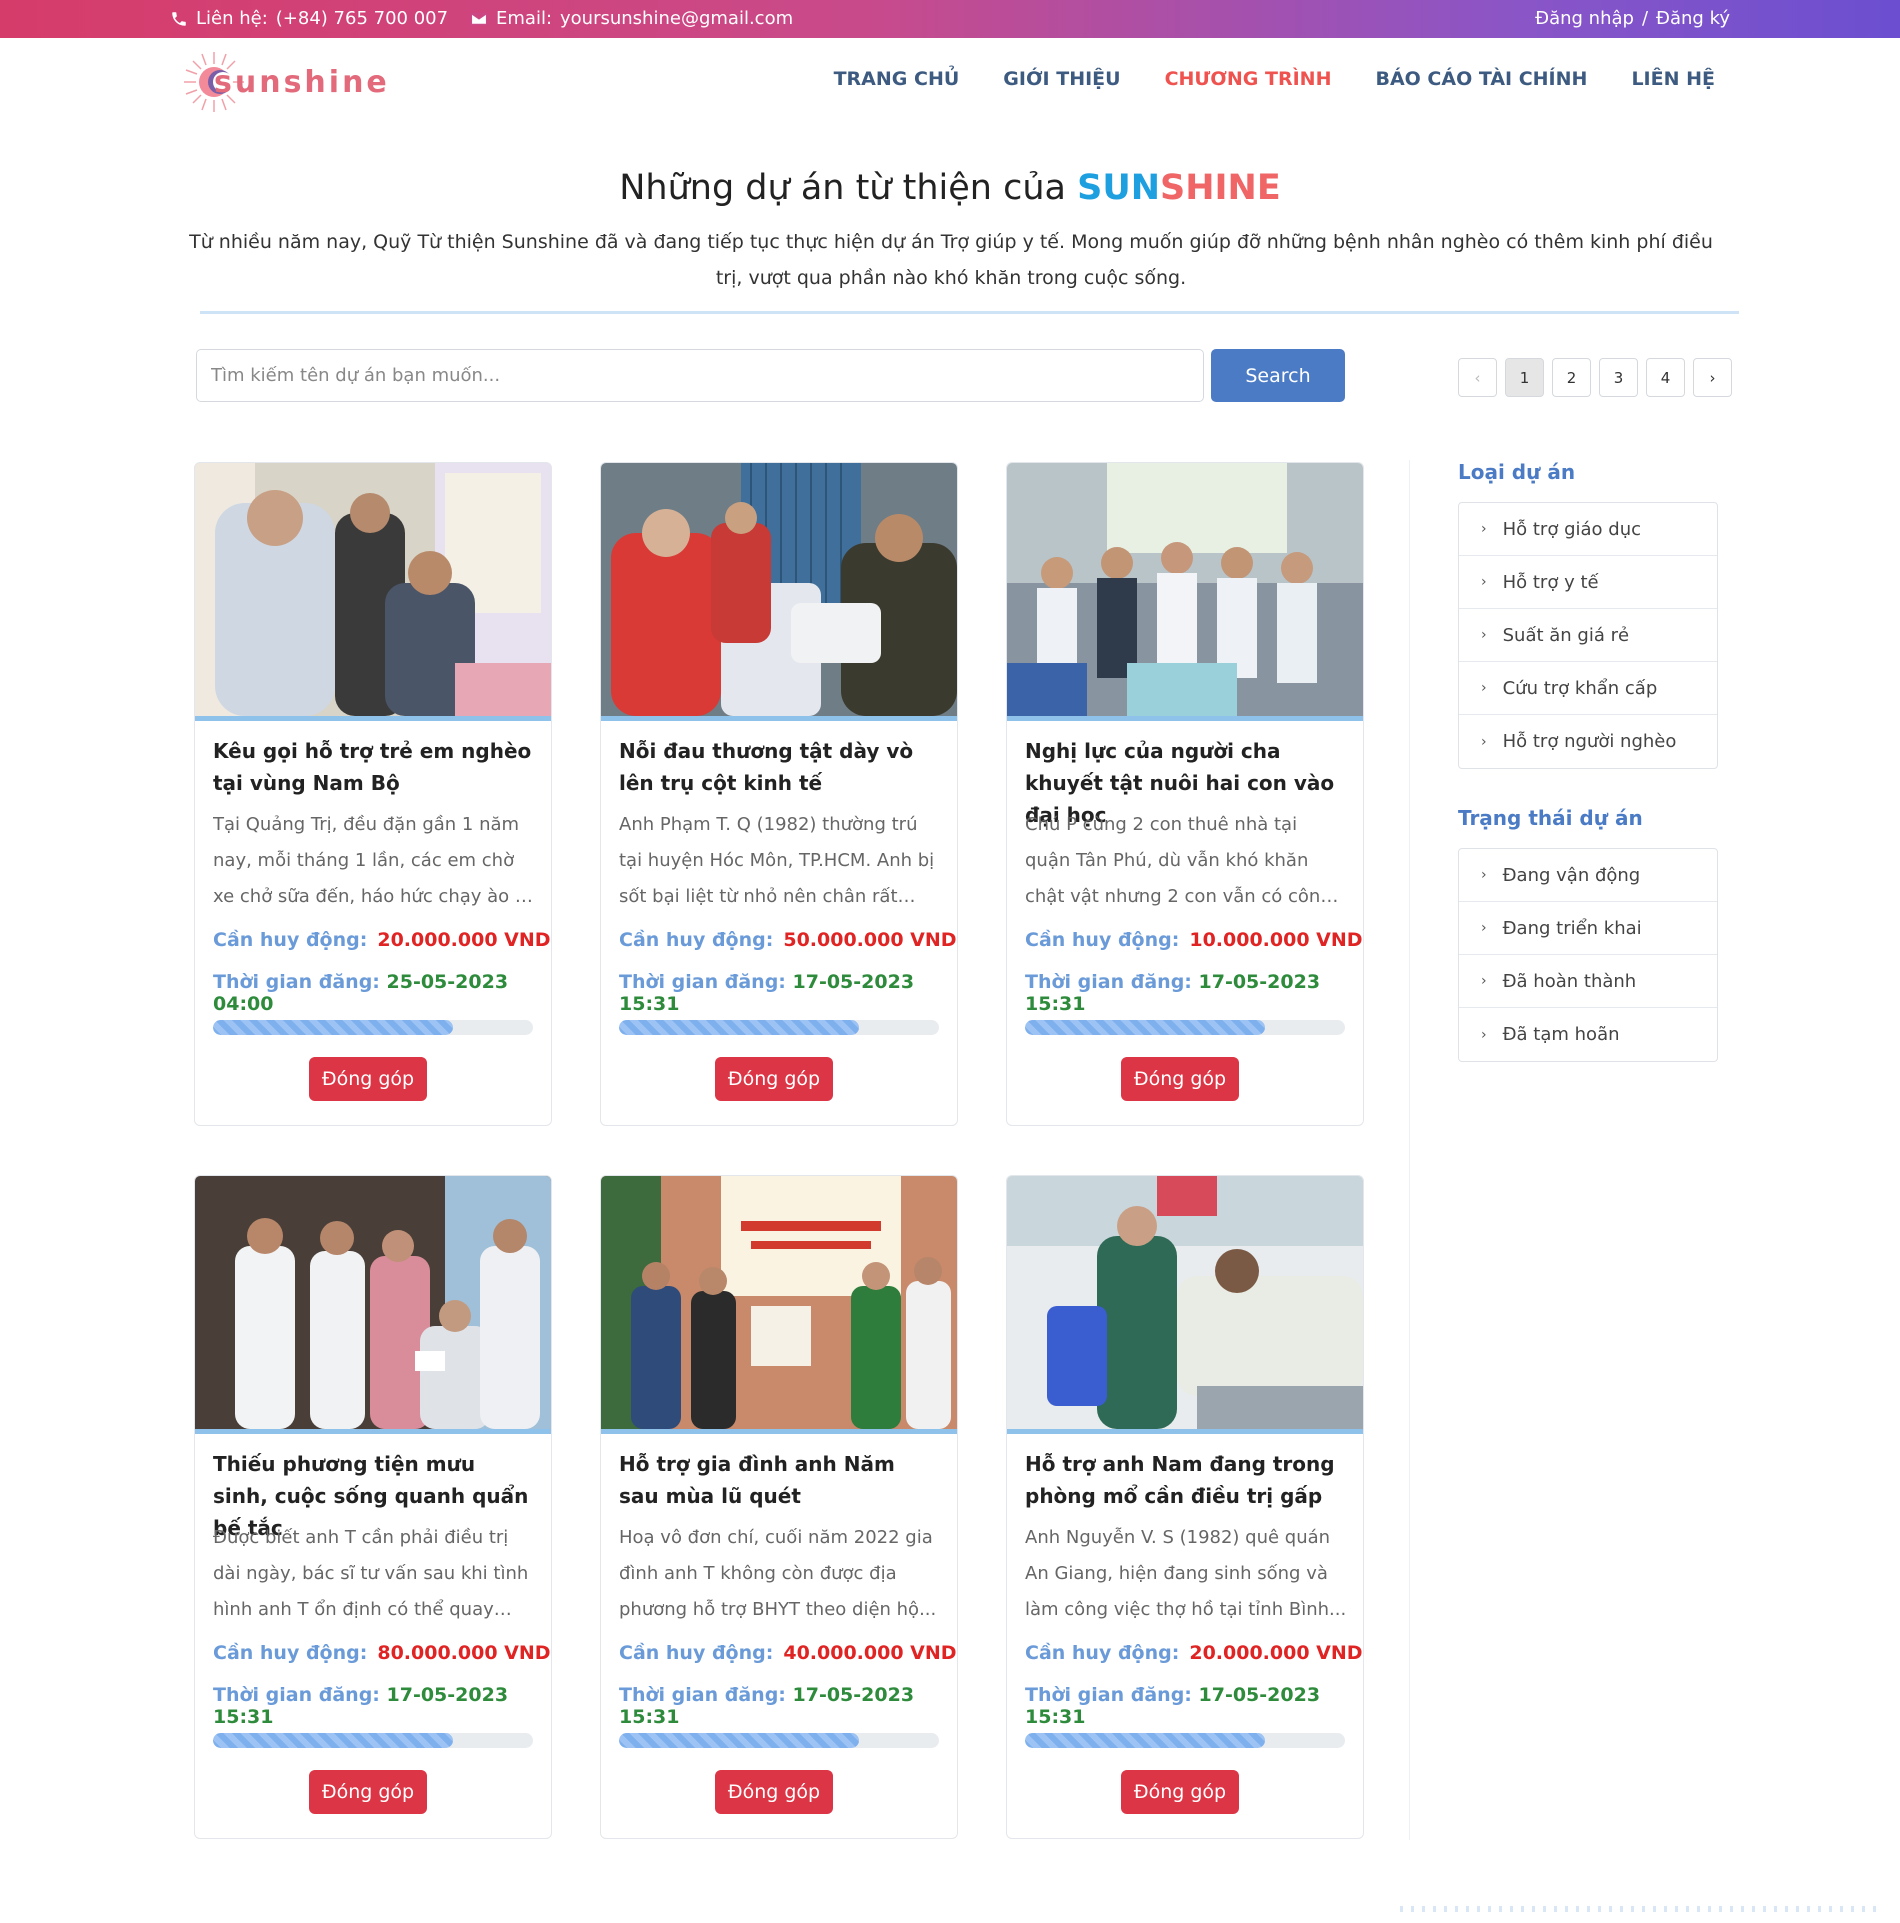 The image size is (1900, 1923). What do you see at coordinates (870, 940) in the screenshot?
I see `goal-amount: 50.000.000 VND` at bounding box center [870, 940].